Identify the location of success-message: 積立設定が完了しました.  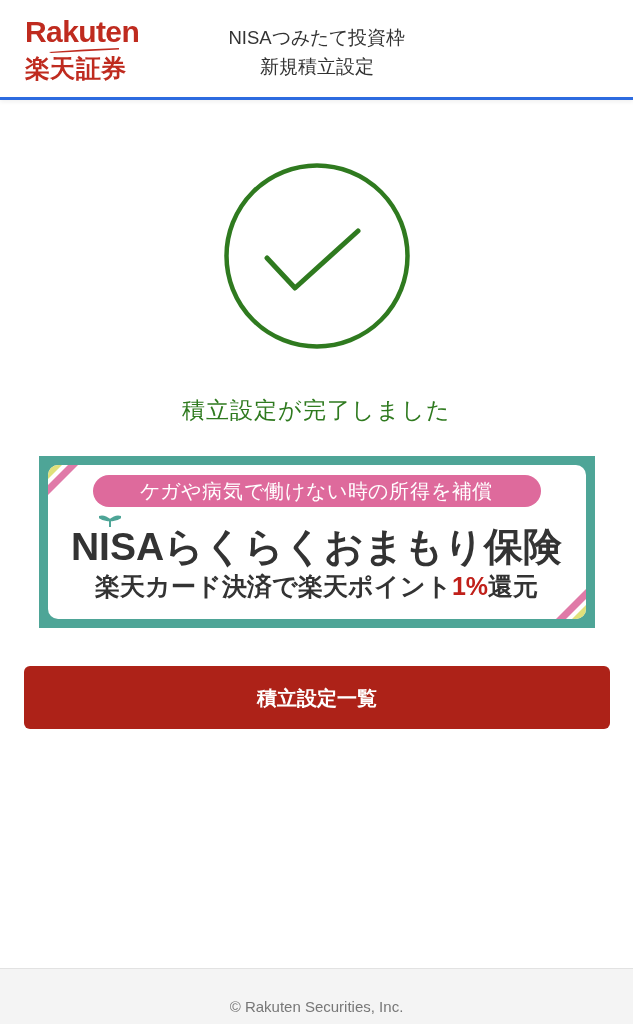
(316, 410).